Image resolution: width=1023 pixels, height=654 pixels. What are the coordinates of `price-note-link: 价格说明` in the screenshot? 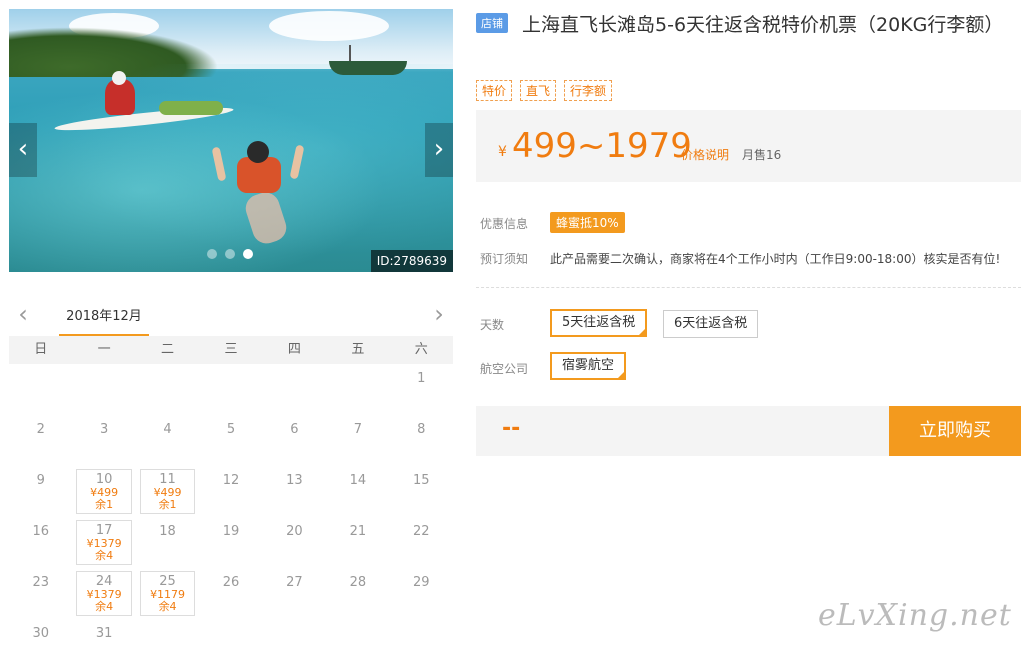 It's located at (705, 154).